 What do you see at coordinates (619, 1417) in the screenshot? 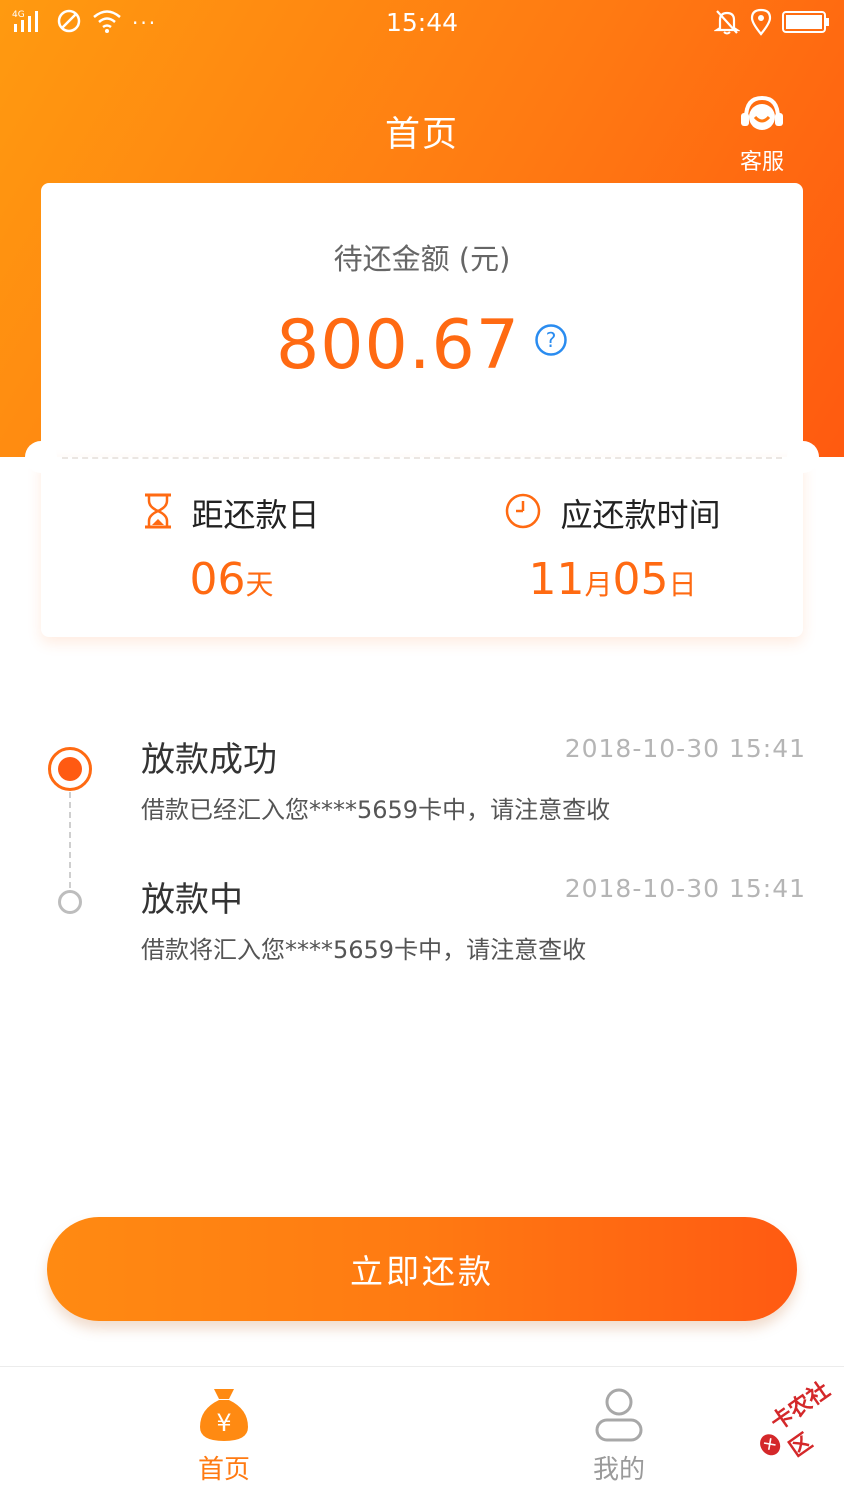
I see `user-icon` at bounding box center [619, 1417].